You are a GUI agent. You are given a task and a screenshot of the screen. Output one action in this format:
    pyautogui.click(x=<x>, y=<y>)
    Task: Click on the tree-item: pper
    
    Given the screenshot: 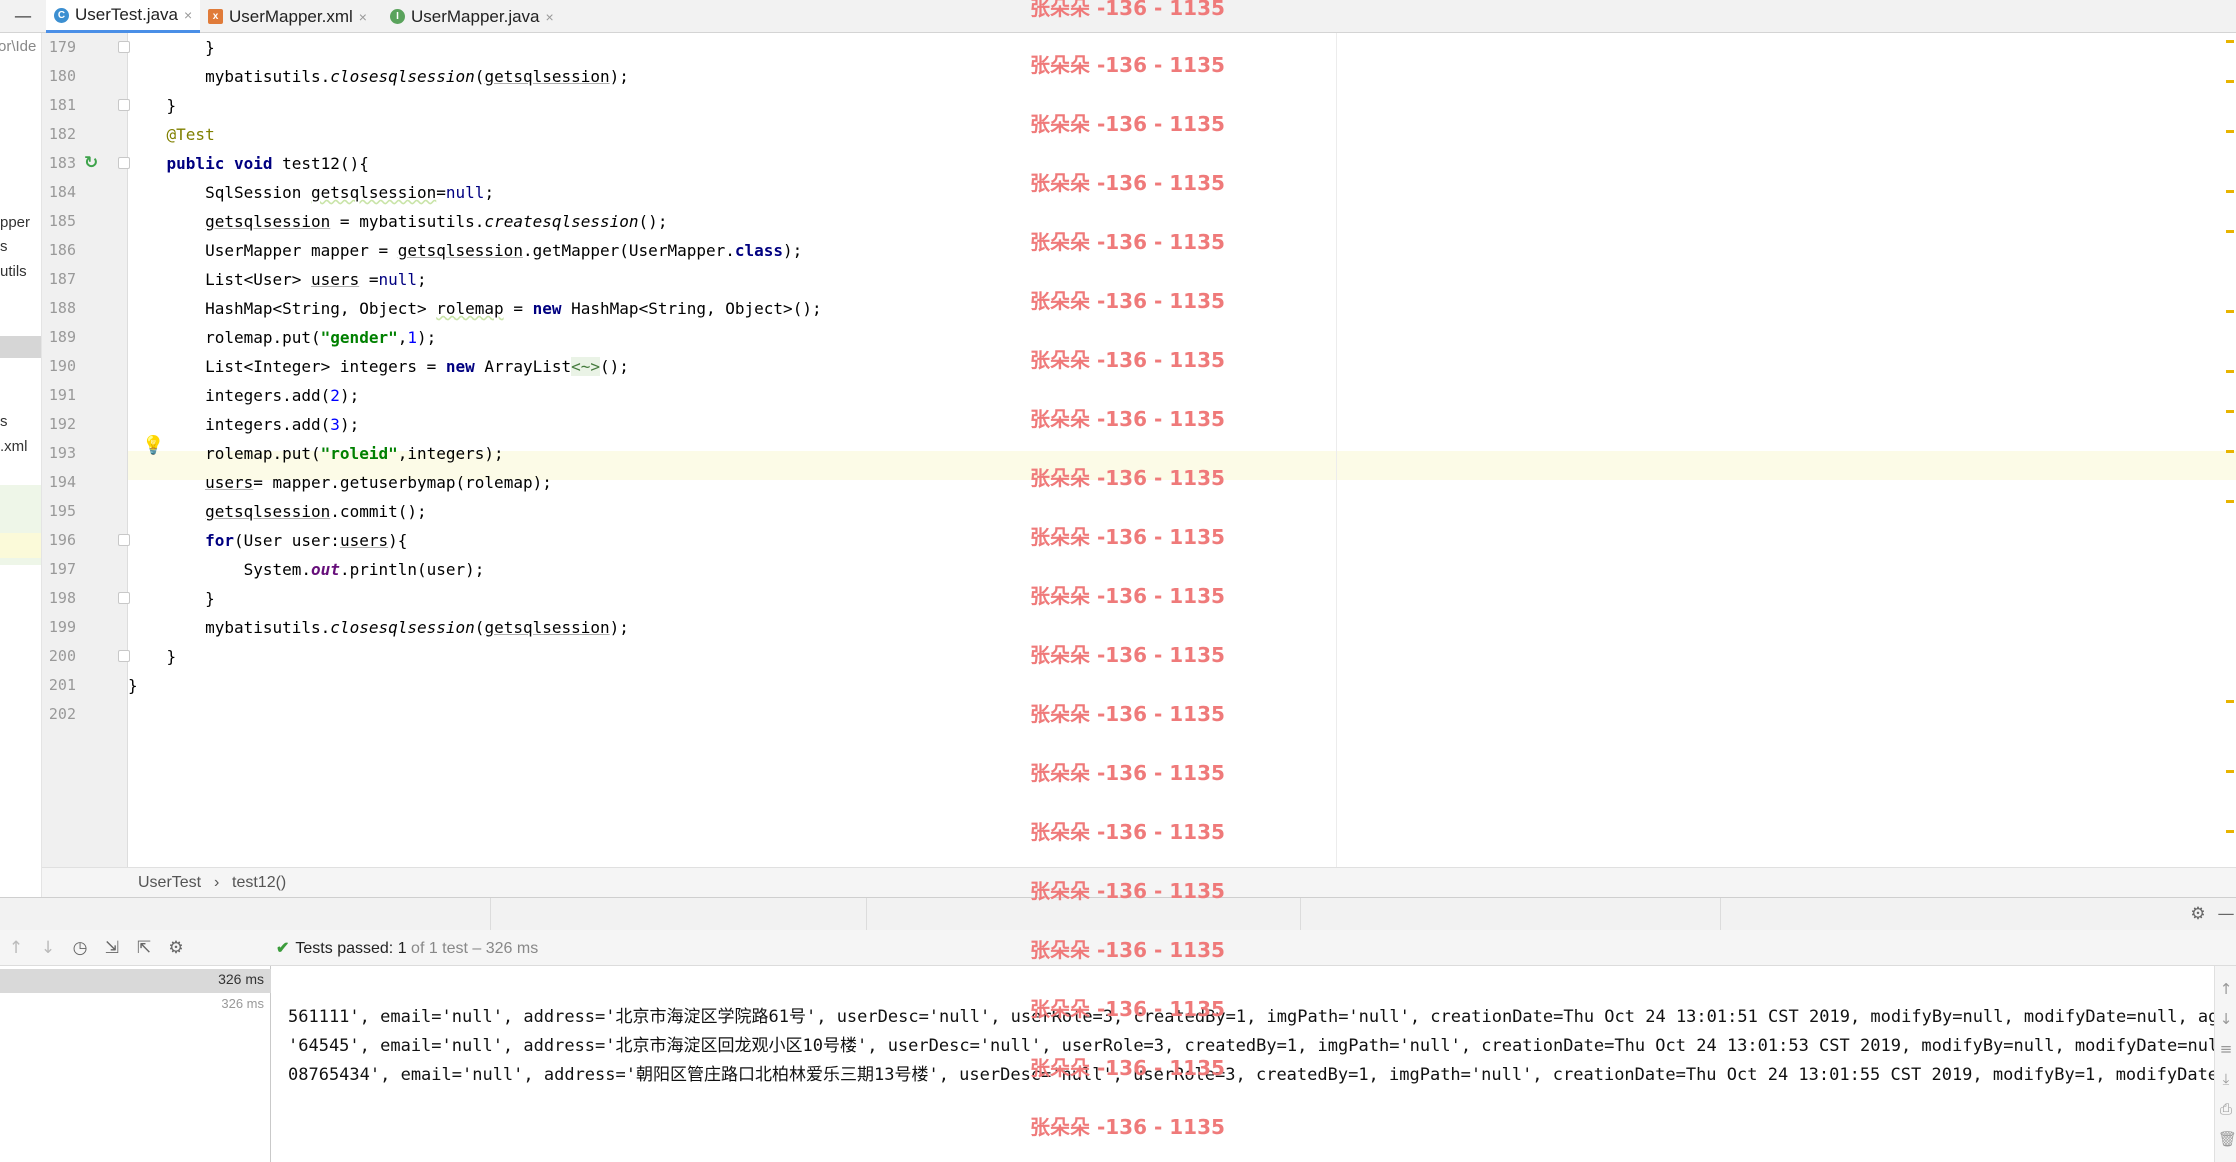 What is the action you would take?
    pyautogui.click(x=15, y=222)
    